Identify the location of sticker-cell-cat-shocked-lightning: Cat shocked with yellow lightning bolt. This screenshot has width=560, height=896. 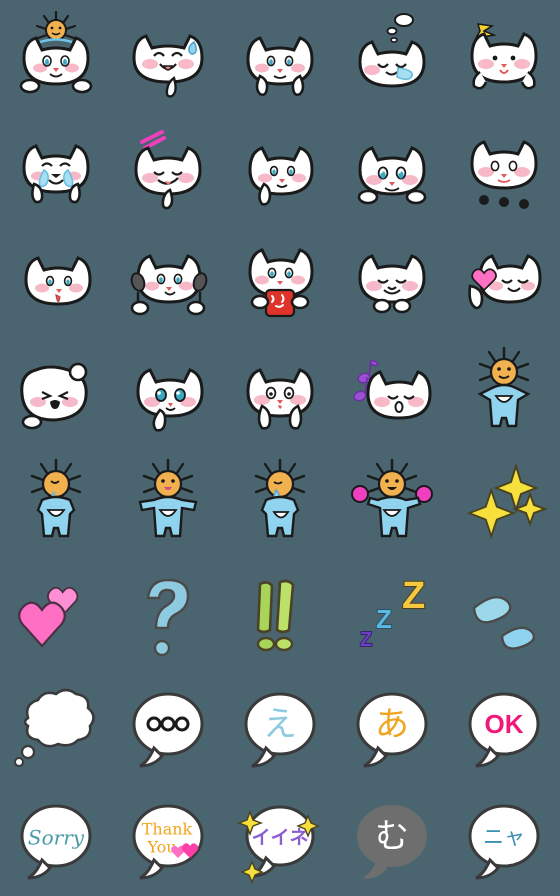
(504, 56).